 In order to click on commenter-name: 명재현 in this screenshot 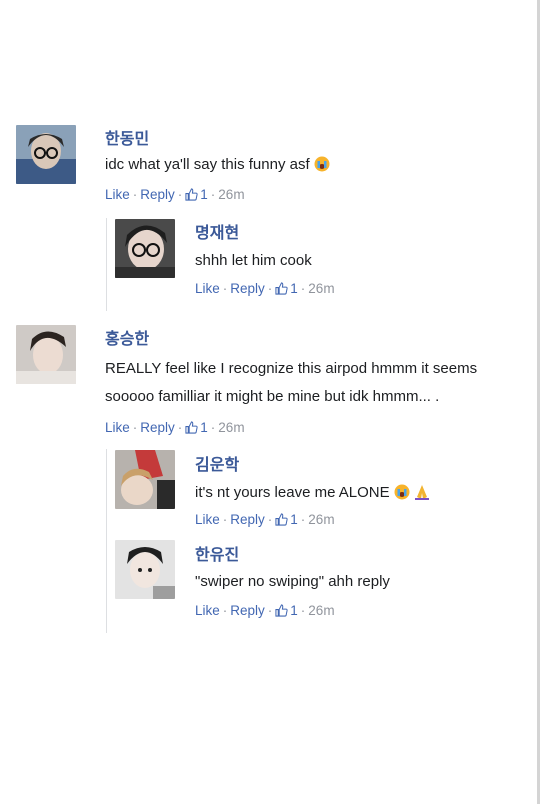, I will do `click(217, 231)`.